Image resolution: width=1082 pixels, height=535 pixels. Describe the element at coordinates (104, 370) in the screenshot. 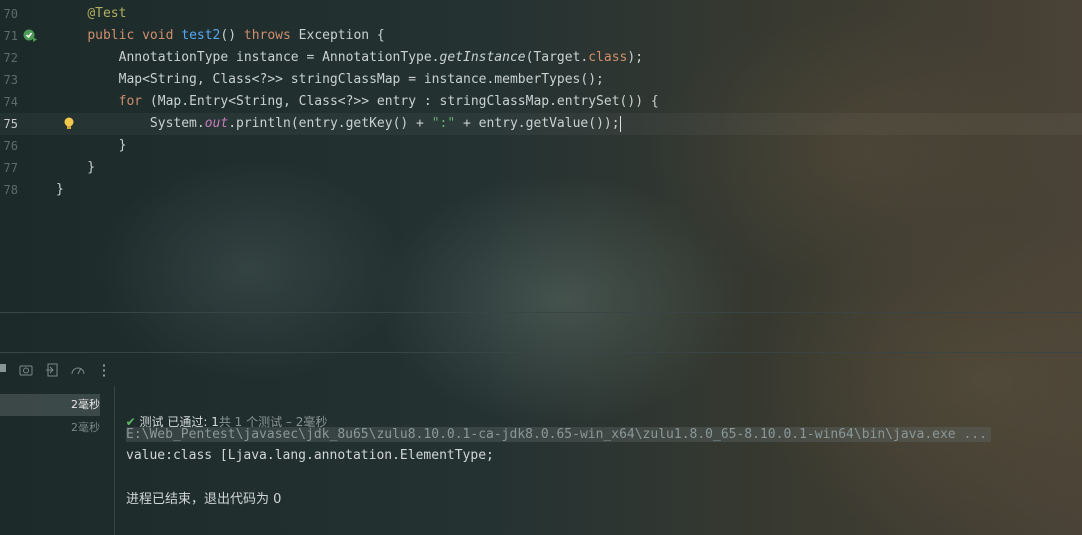

I see `more-icon: ⋮` at that location.